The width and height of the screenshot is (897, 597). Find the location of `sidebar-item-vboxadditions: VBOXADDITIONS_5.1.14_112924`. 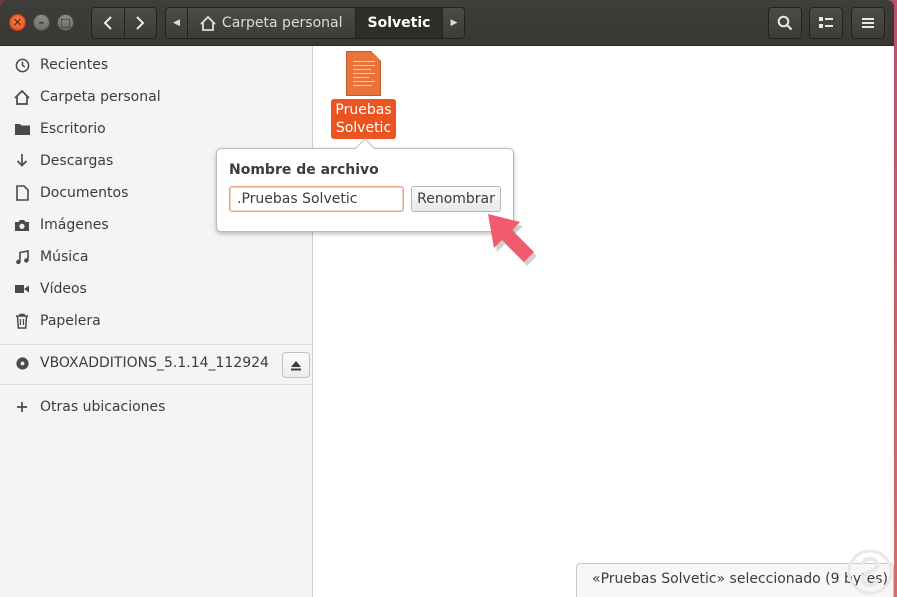

sidebar-item-vboxadditions: VBOXADDITIONS_5.1.14_112924 is located at coordinates (137, 363).